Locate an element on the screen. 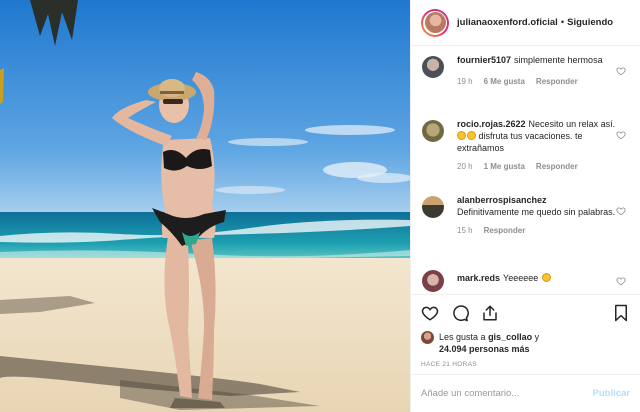  comment-body: mark.reds Yeeeeee is located at coordinates (539, 282).